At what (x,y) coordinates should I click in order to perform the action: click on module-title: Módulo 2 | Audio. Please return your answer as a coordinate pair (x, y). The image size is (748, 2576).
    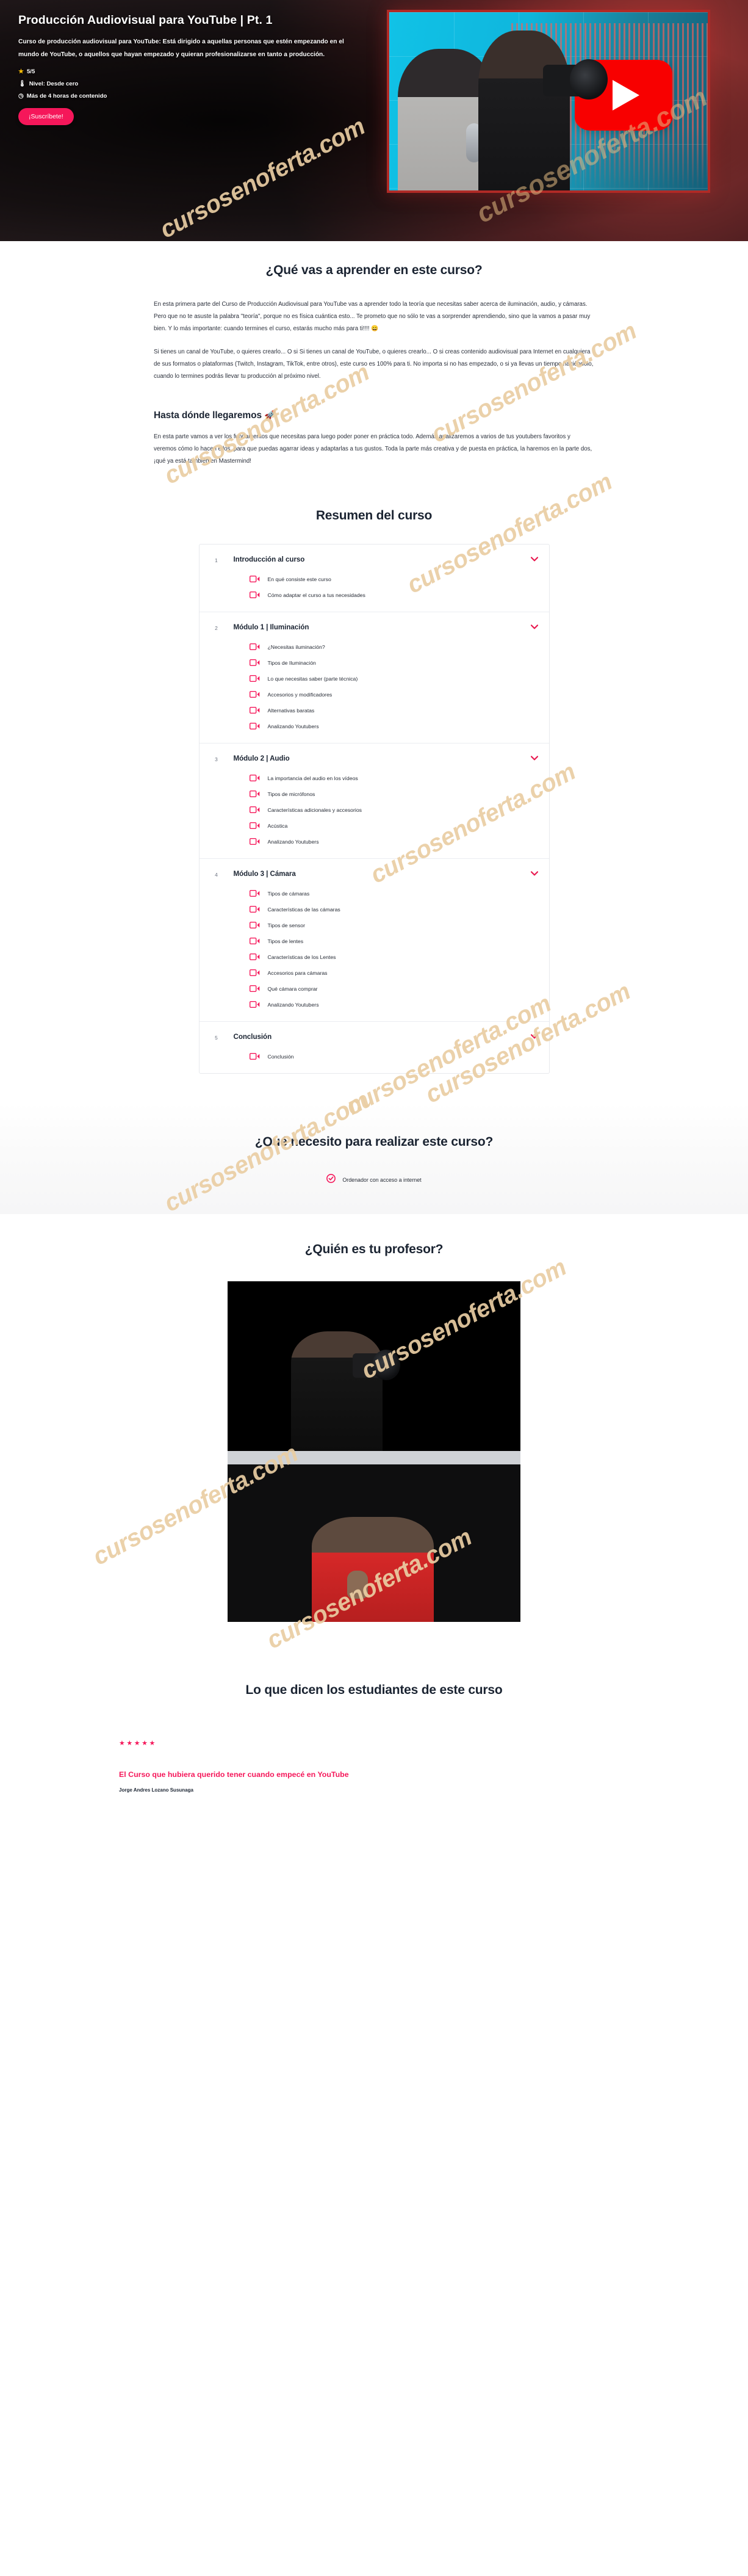
    Looking at the image, I should click on (261, 758).